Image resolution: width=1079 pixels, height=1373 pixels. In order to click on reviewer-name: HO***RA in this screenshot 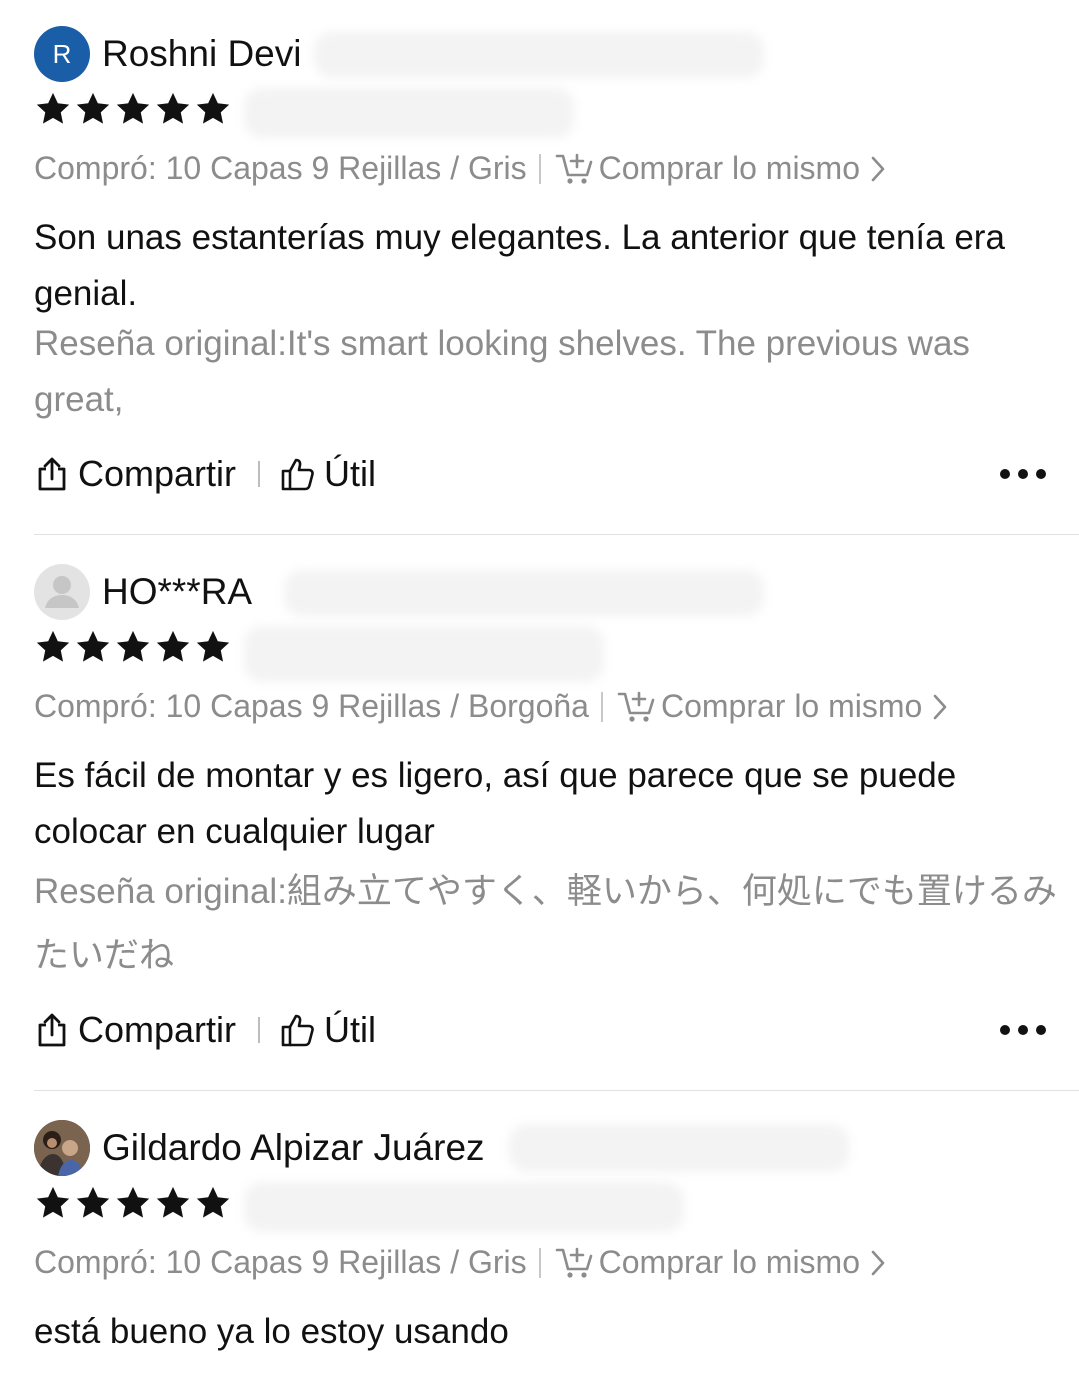, I will do `click(177, 592)`.